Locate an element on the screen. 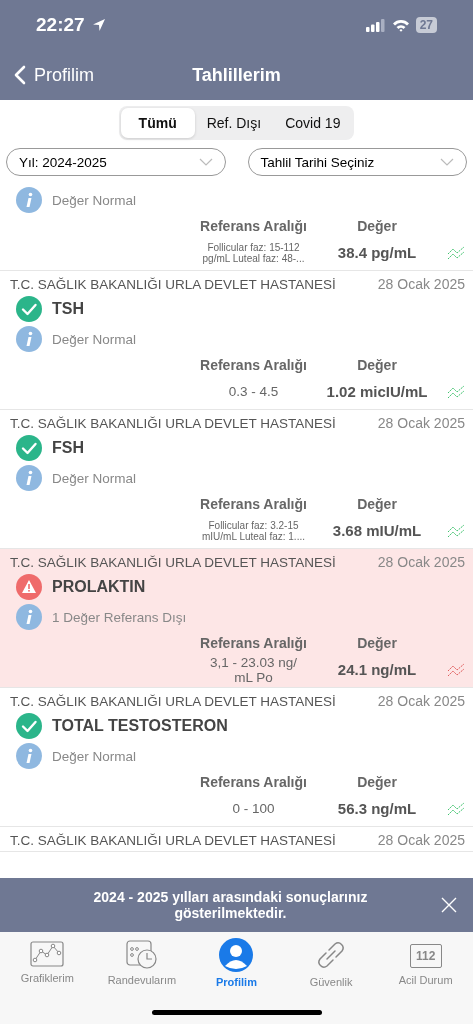  result-value: 38.4 pg/mL is located at coordinates (377, 252).